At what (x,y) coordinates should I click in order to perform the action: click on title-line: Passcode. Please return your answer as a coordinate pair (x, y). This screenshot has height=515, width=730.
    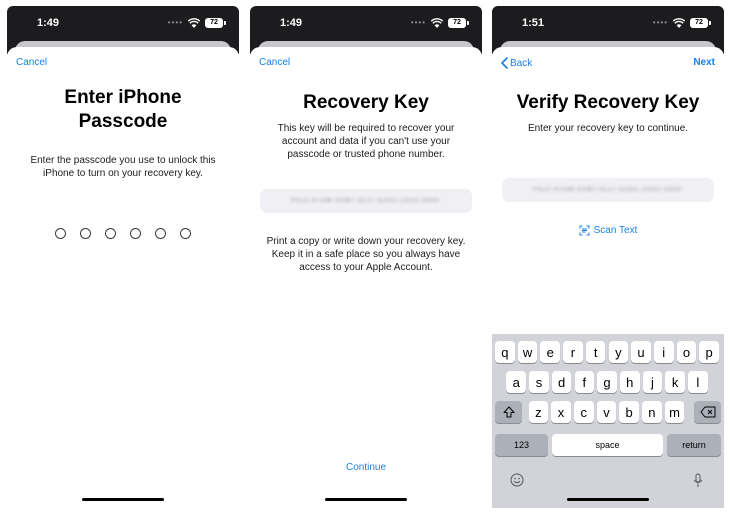
    Looking at the image, I should click on (123, 121).